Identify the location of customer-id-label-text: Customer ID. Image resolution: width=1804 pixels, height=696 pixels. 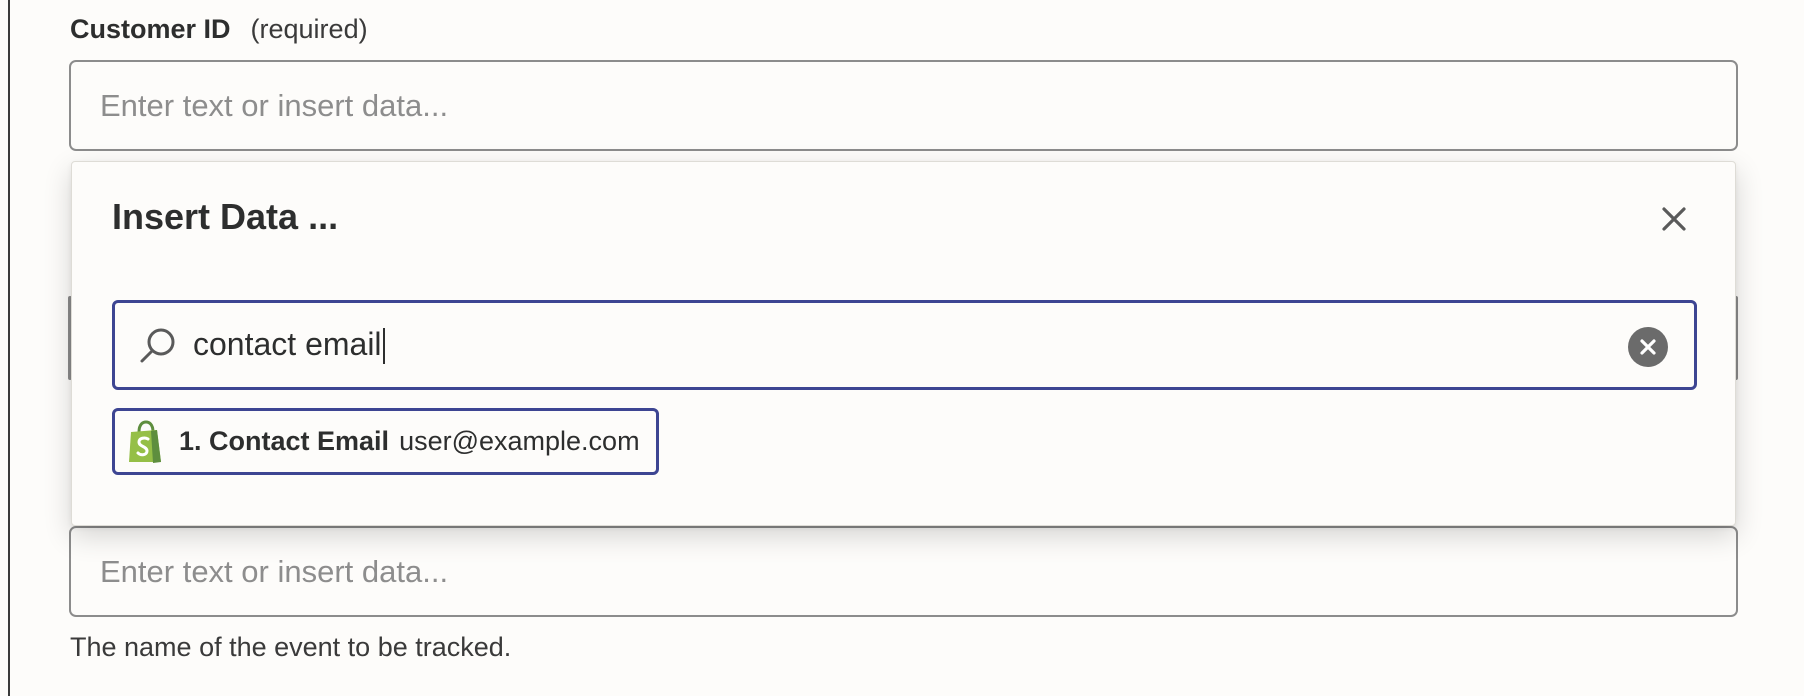
(150, 29).